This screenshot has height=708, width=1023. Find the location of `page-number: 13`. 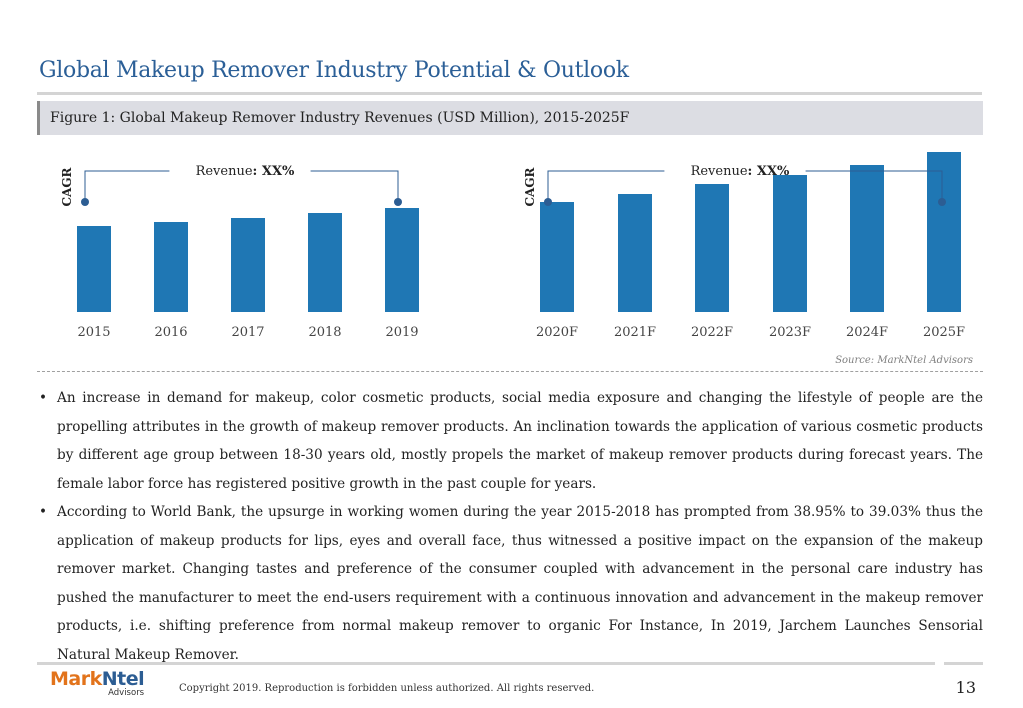

page-number: 13 is located at coordinates (965, 687).